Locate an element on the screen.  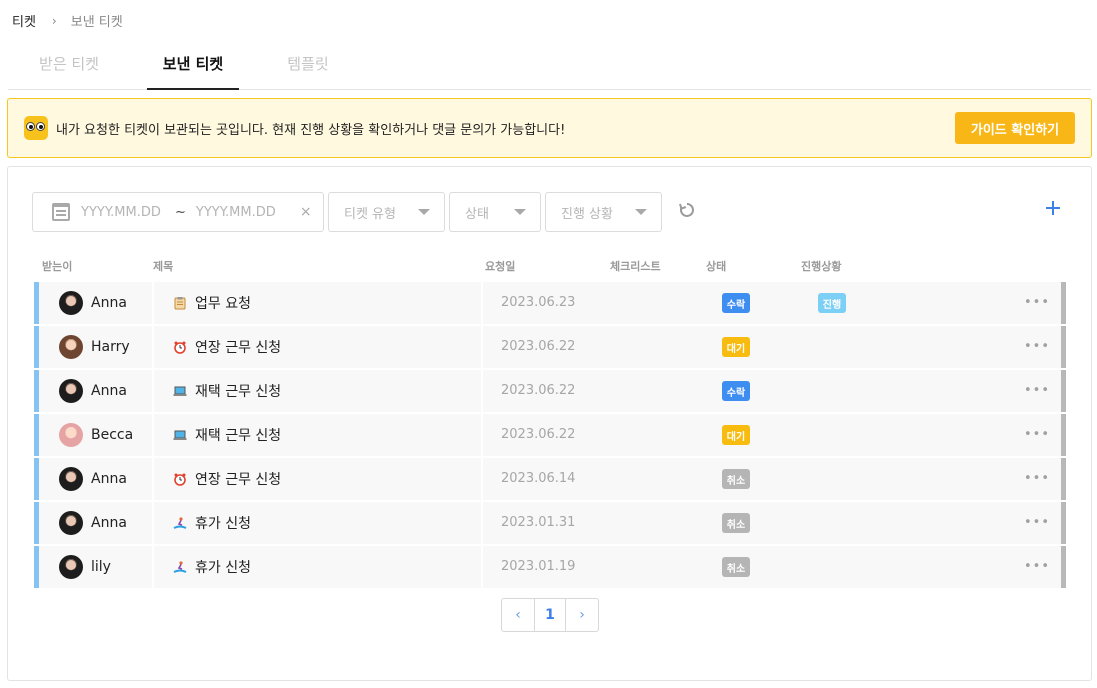
table-row: Anna 업무 요청 2023.06.23 수락 진행 ••• is located at coordinates (550, 303).